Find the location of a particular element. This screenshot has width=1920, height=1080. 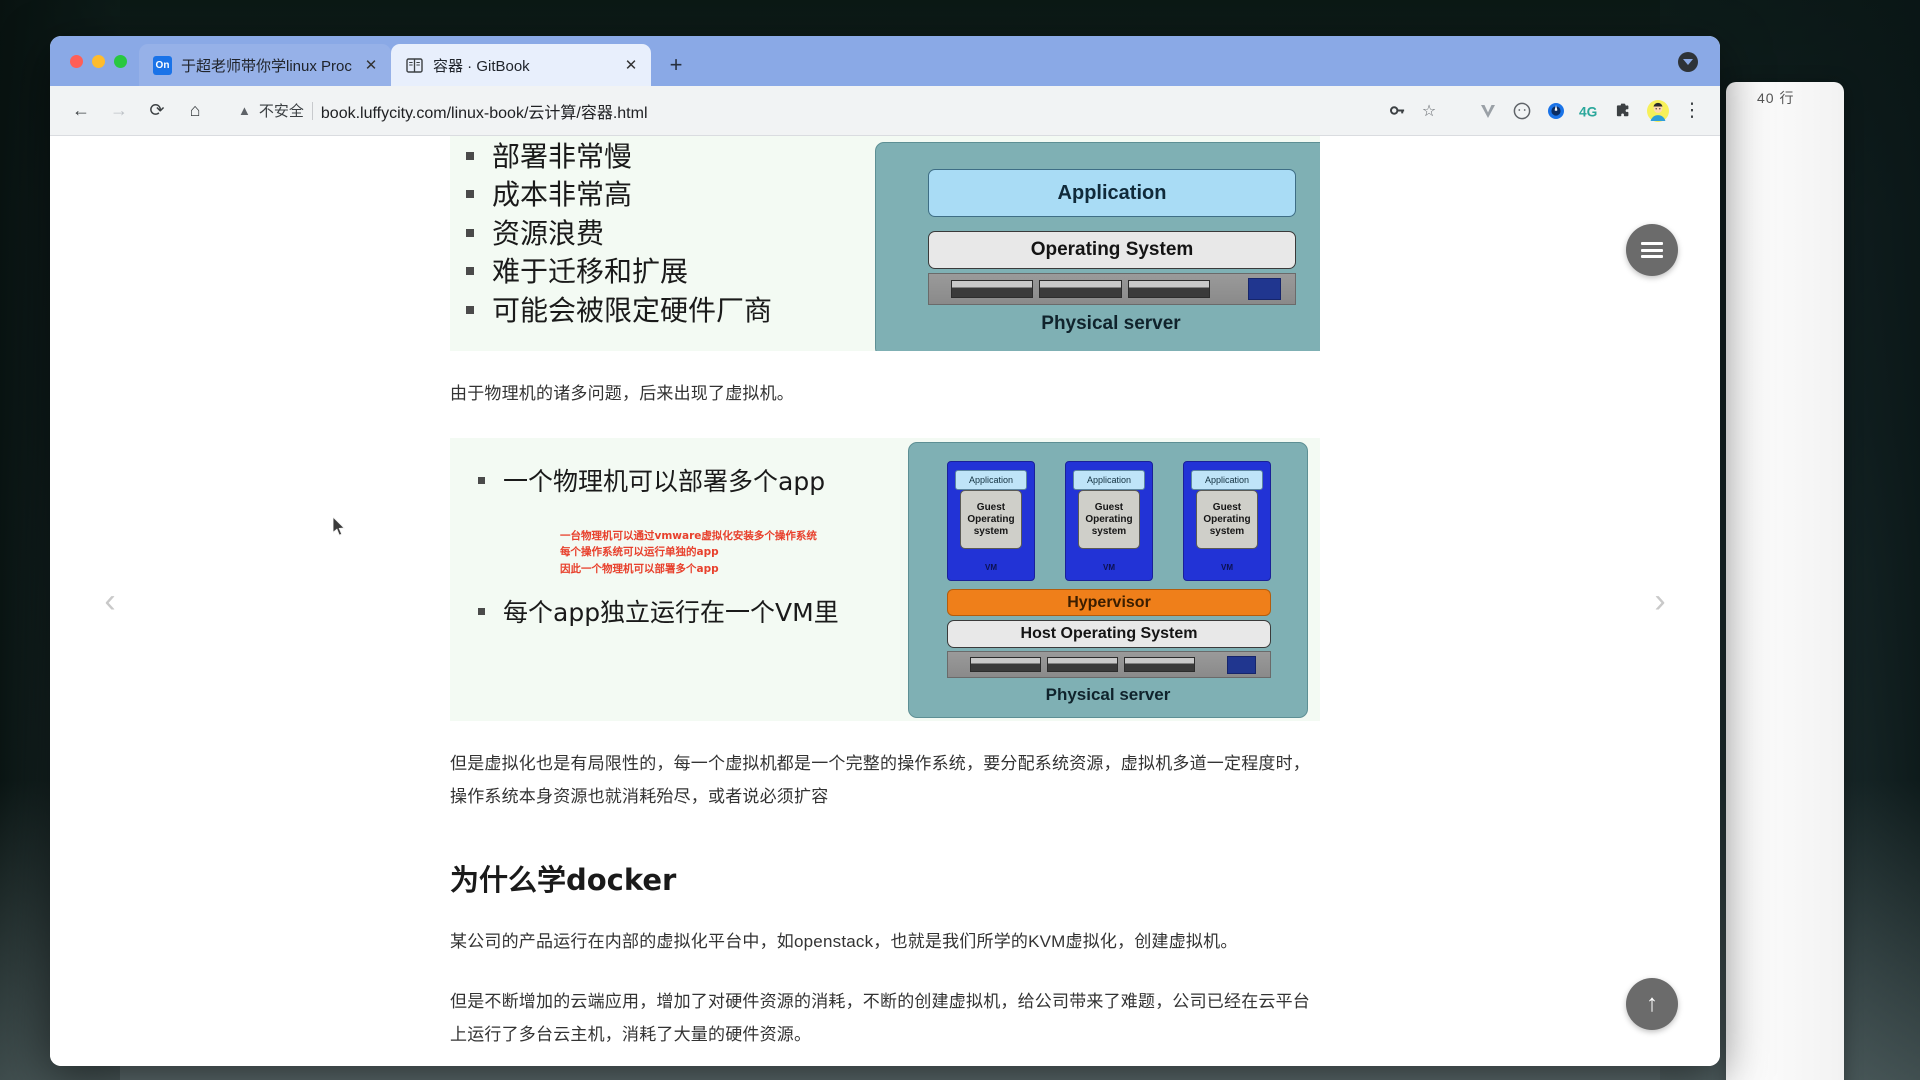

4g-icon: 4G is located at coordinates (1590, 111).